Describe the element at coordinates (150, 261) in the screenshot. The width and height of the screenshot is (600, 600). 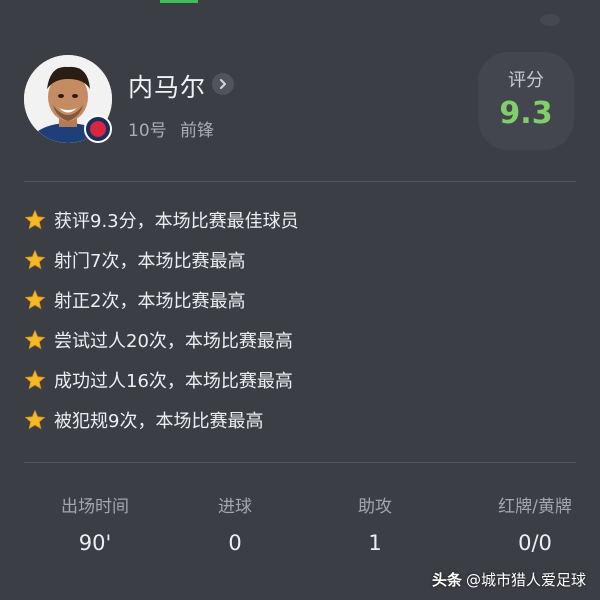
I see `highlight-text: 射门7次，本场比赛最高` at that location.